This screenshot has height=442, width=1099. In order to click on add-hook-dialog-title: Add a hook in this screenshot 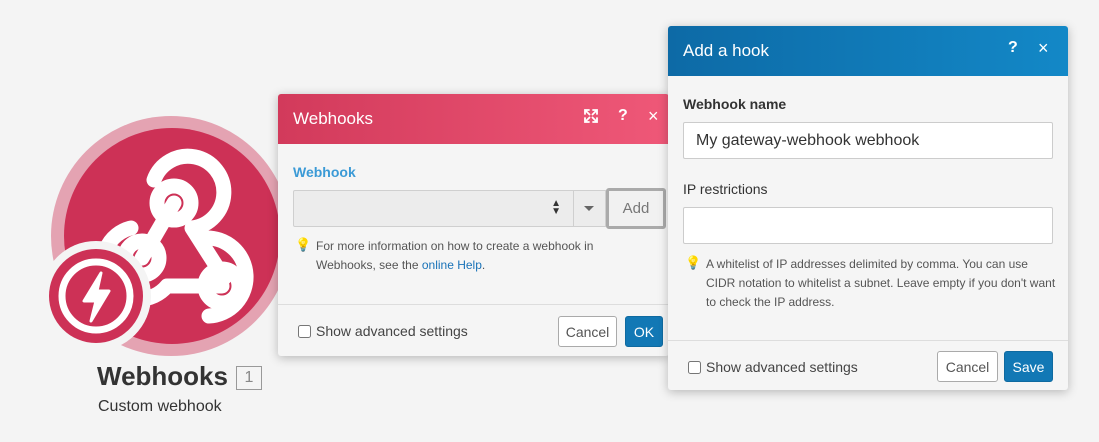, I will do `click(726, 50)`.